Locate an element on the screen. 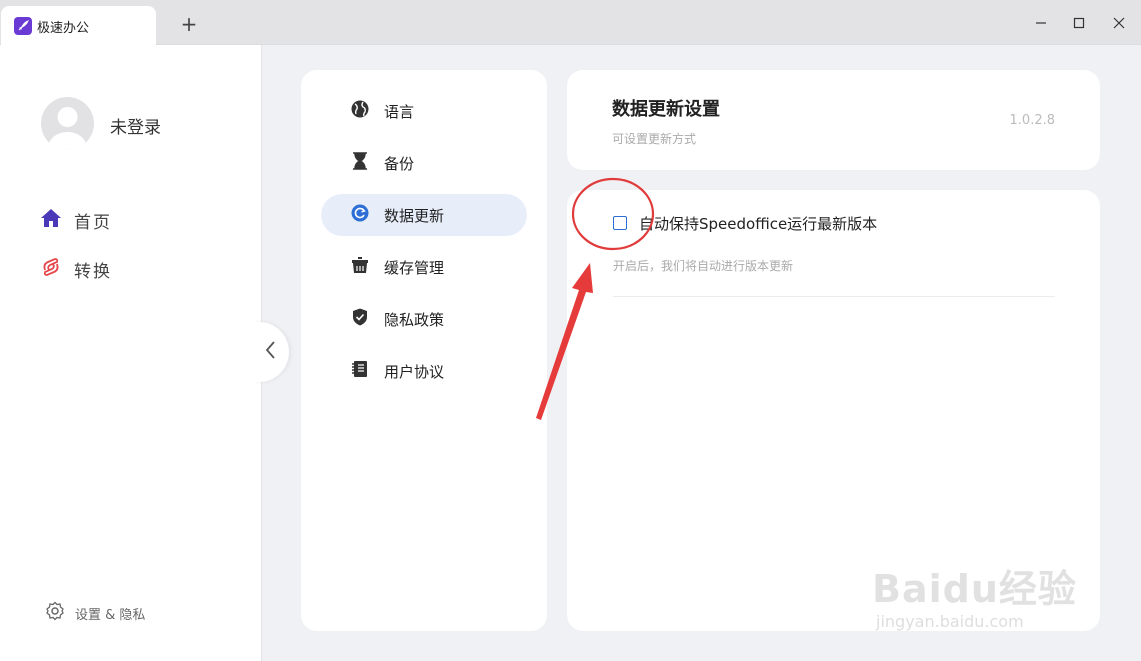  minimize-icon is located at coordinates (1041, 23).